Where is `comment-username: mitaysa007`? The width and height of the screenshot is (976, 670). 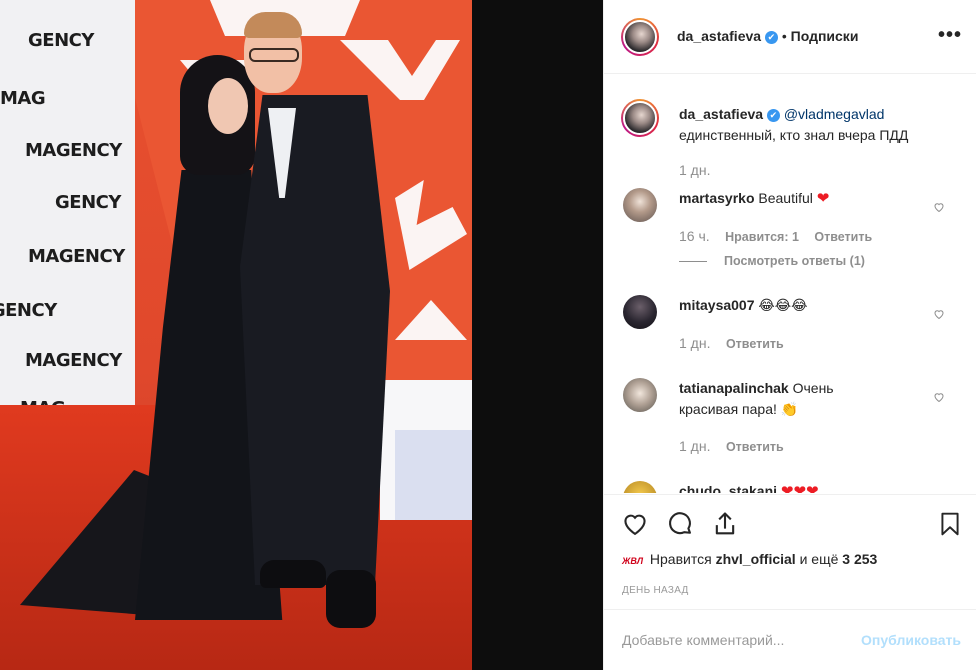 comment-username: mitaysa007 is located at coordinates (717, 305).